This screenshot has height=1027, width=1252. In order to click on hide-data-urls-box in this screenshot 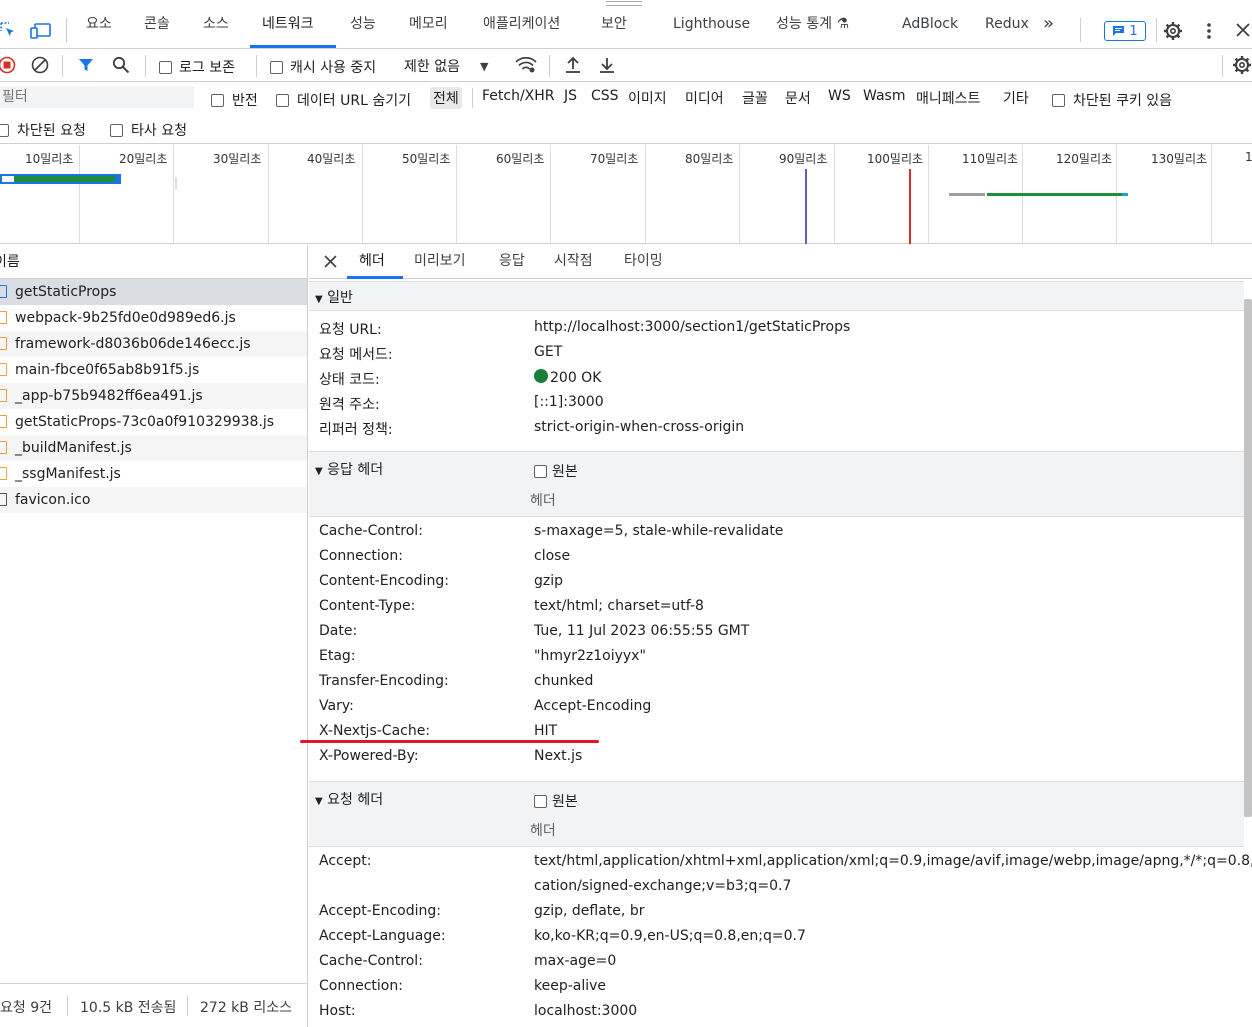, I will do `click(282, 100)`.